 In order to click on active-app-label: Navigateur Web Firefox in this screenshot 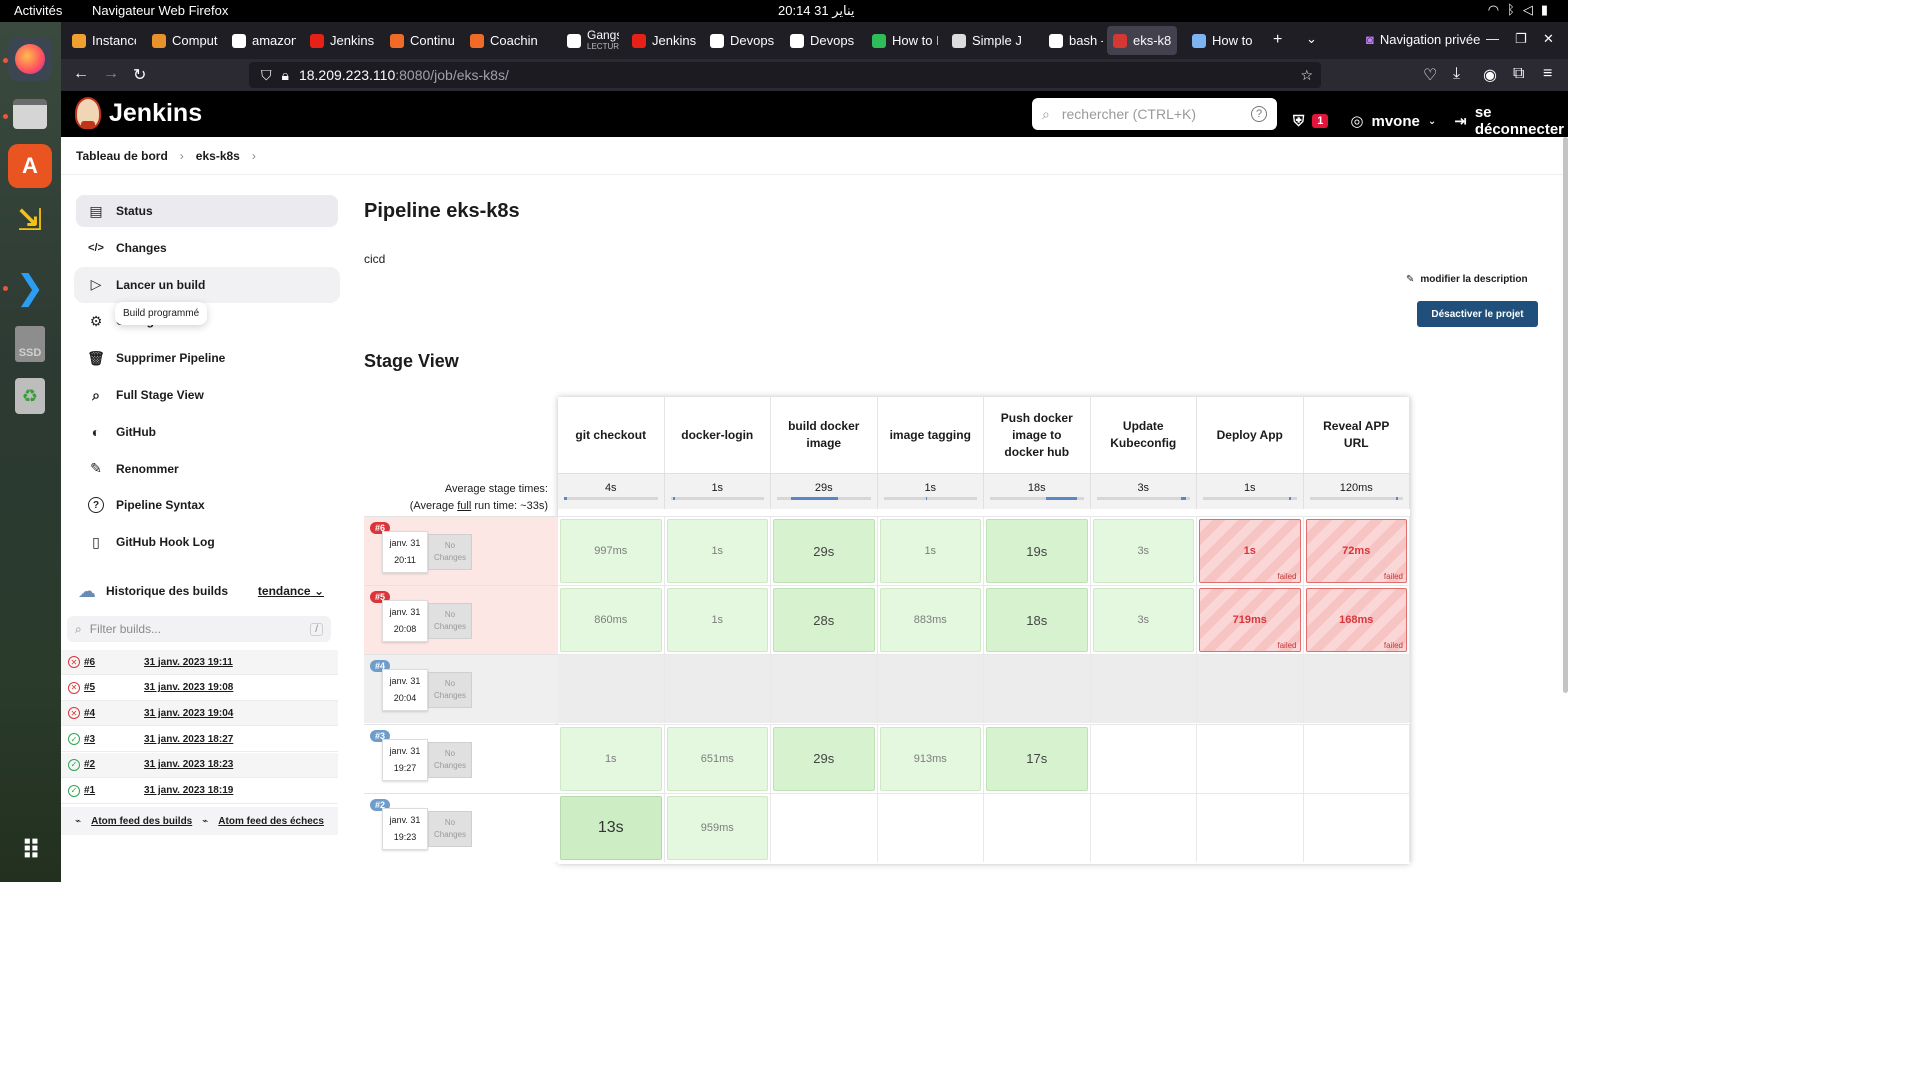, I will do `click(160, 10)`.